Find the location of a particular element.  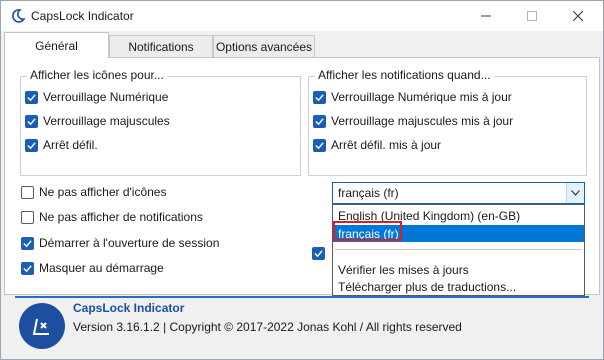

maximize-icon is located at coordinates (532, 16).